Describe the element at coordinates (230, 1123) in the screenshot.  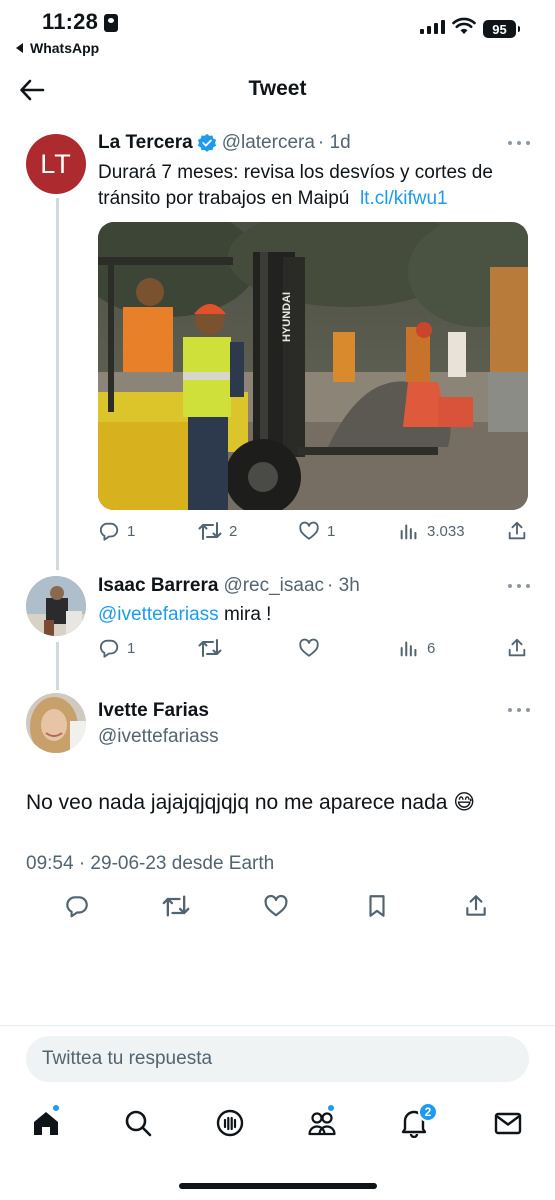
I see `spaces-icon` at that location.